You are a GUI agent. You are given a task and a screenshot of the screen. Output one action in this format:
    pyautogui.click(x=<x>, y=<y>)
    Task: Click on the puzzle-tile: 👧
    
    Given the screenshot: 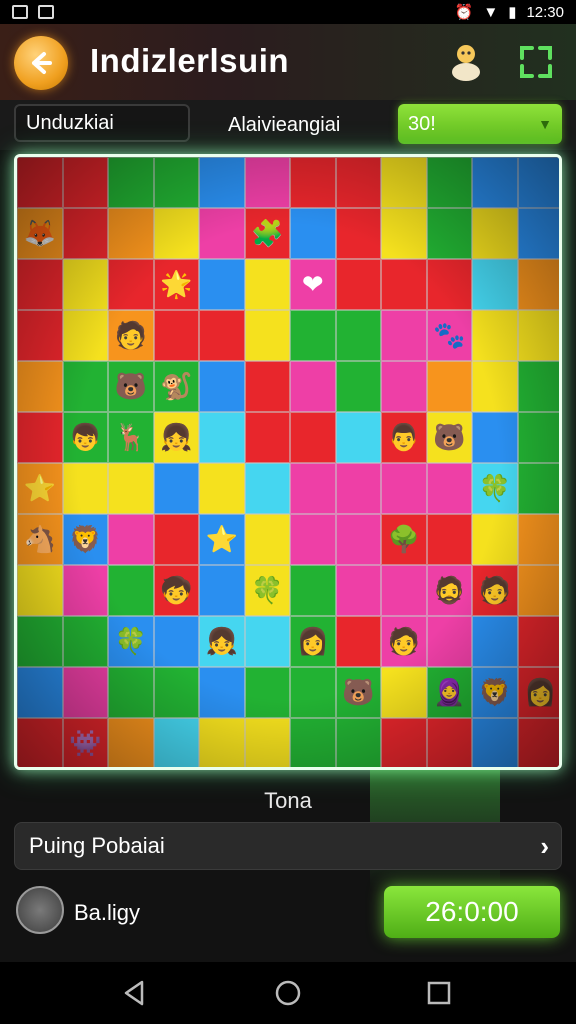 What is the action you would take?
    pyautogui.click(x=222, y=641)
    